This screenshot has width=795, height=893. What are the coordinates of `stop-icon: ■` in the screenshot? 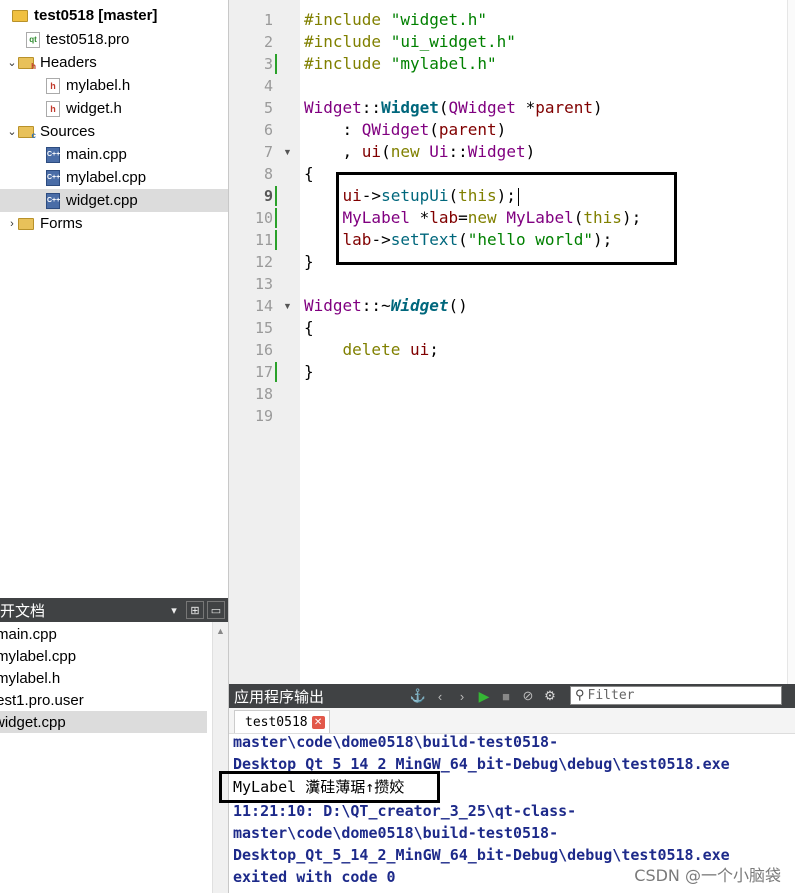 It's located at (506, 696).